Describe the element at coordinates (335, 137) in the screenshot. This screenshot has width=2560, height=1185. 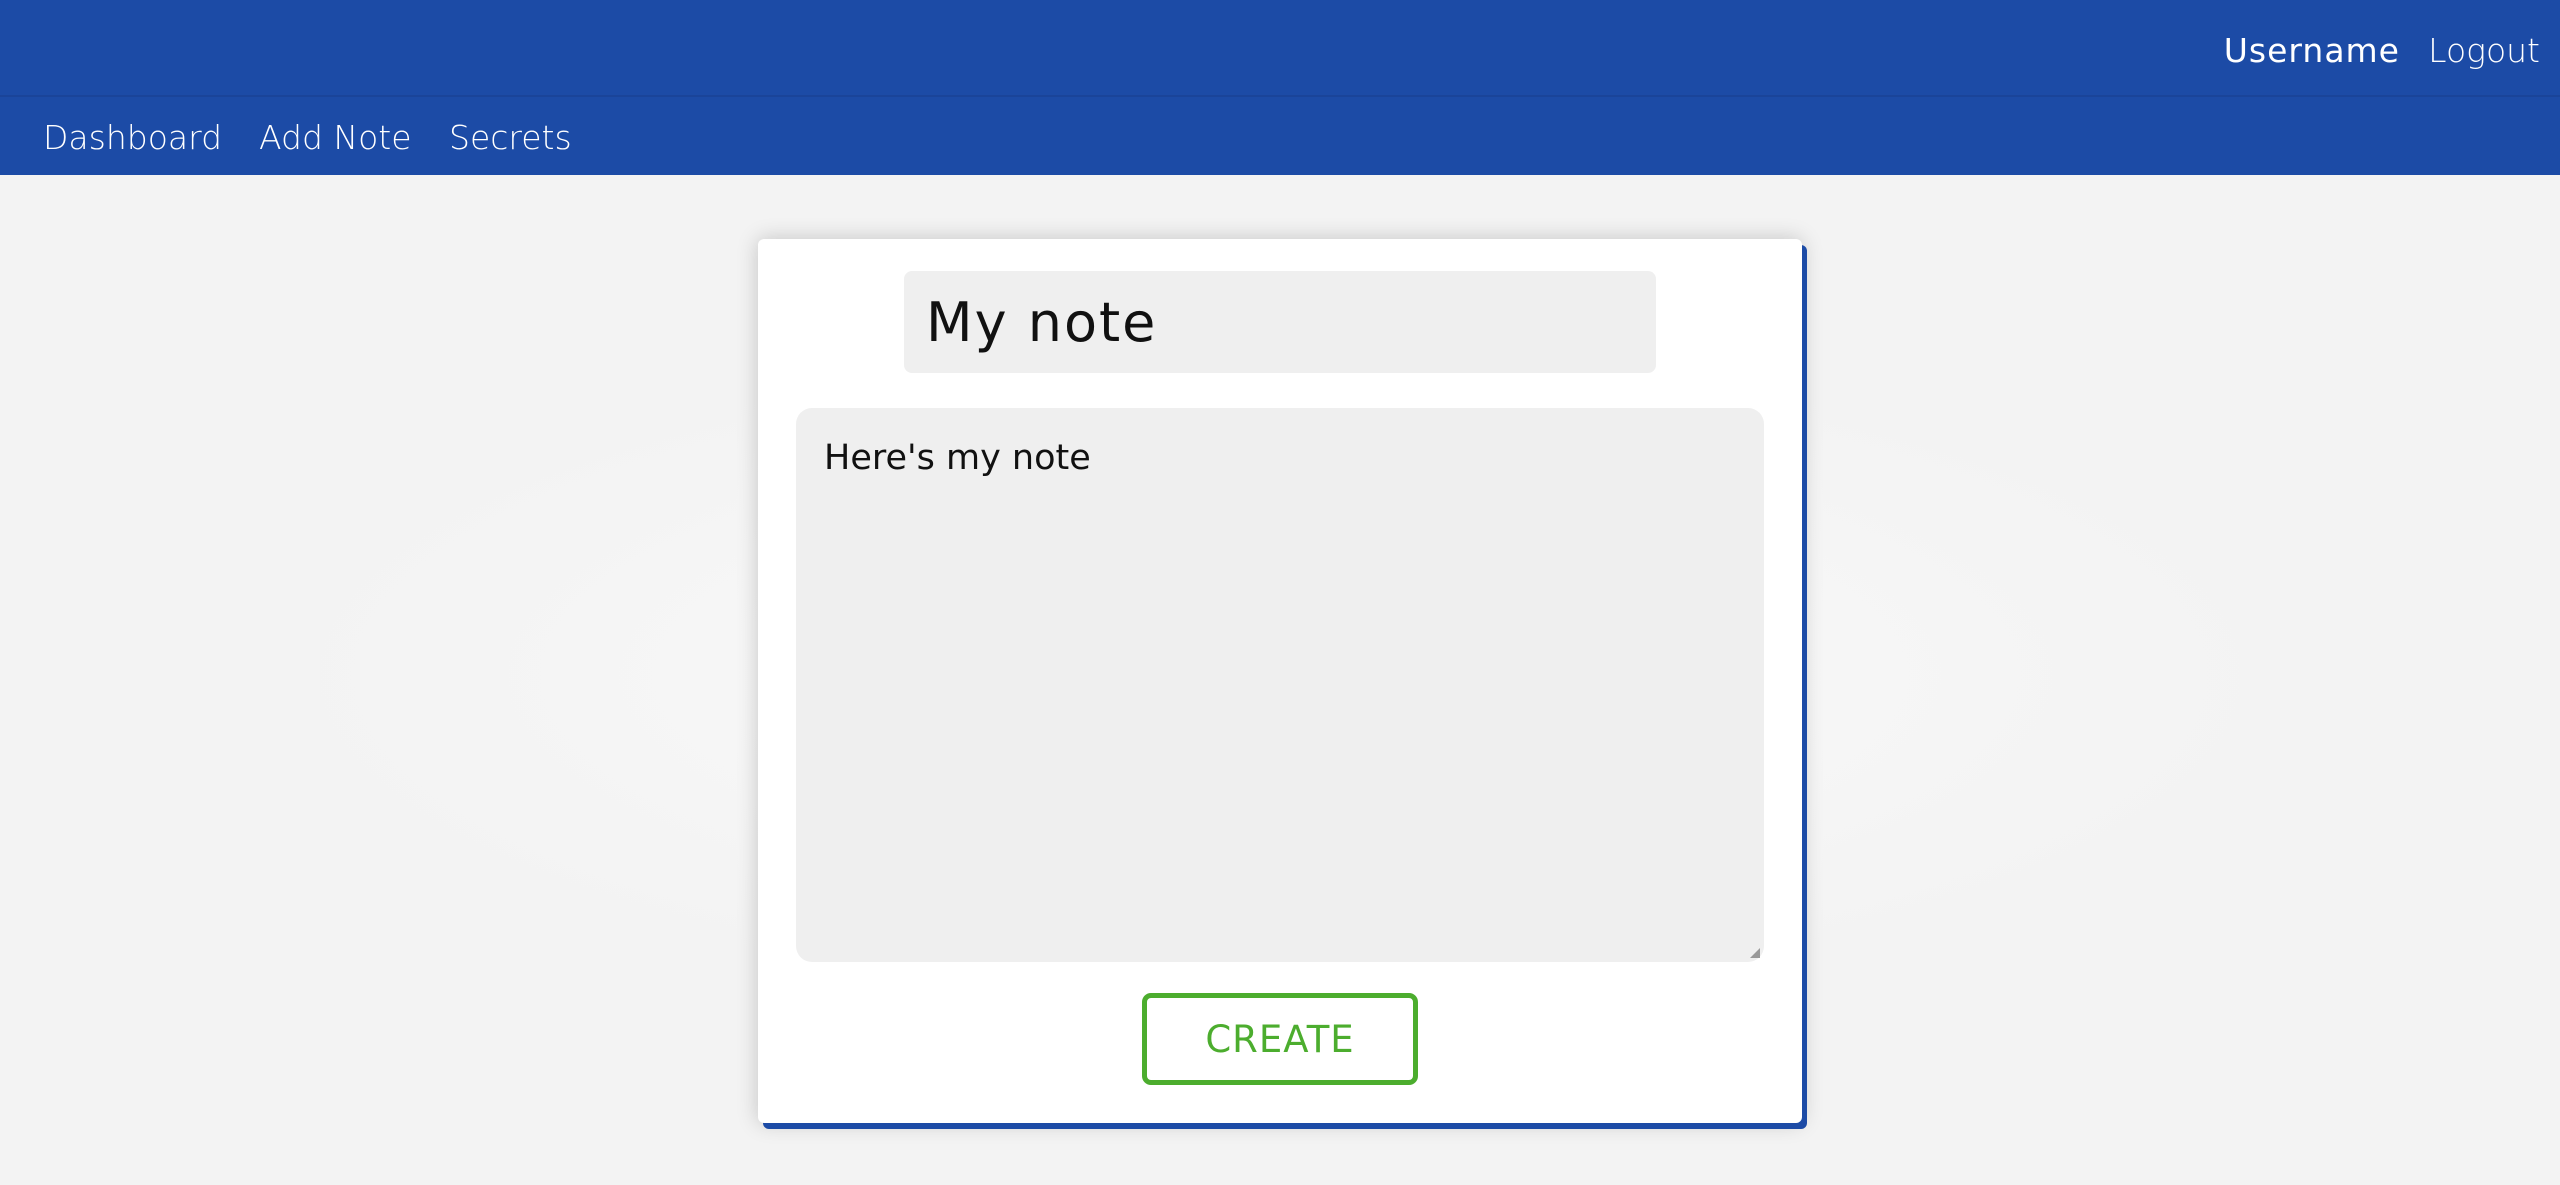
I see `nav-item-add-note: Add Note` at that location.